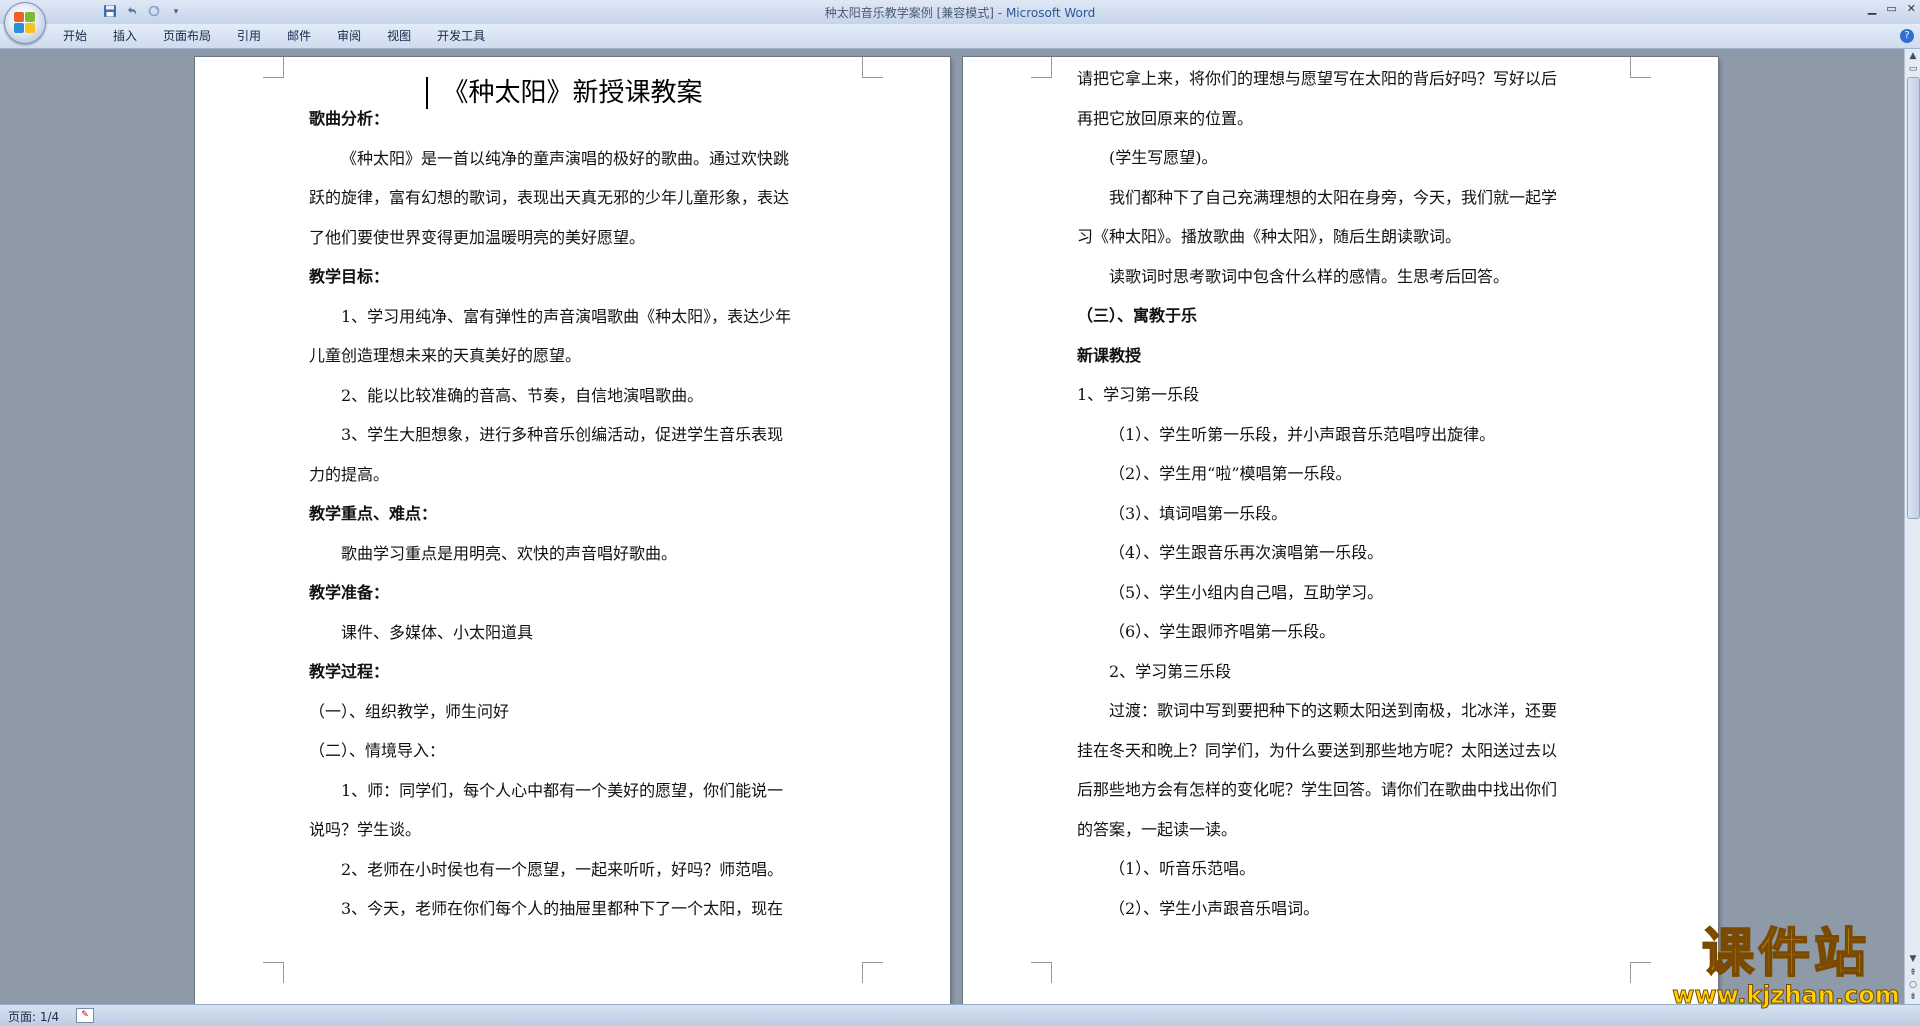 The image size is (1920, 1026). I want to click on page-indicator: 页面: 1/4, so click(33, 1016).